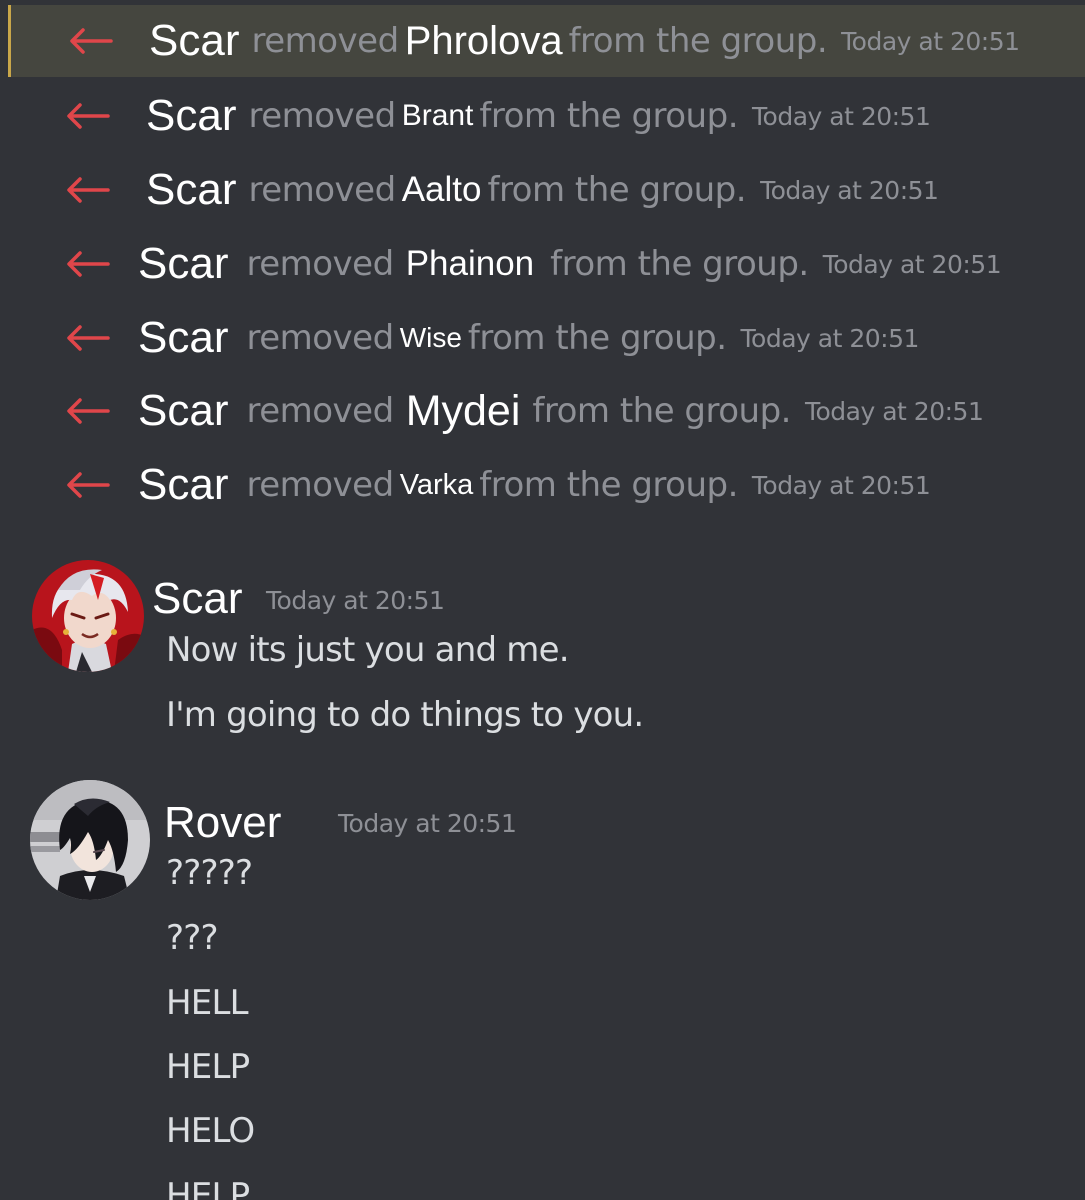  I want to click on author-name: Rover, so click(222, 823).